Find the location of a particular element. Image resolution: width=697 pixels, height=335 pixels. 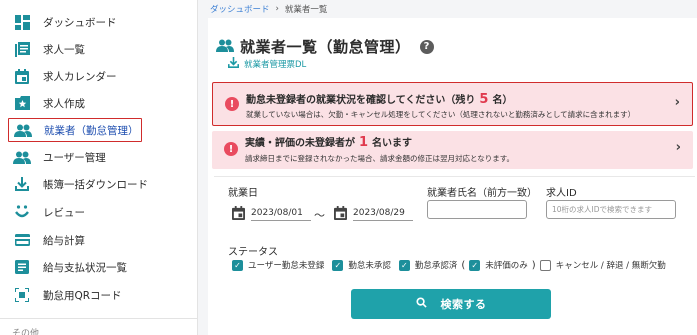

date-from-input: 2023/08/01 is located at coordinates (281, 214).